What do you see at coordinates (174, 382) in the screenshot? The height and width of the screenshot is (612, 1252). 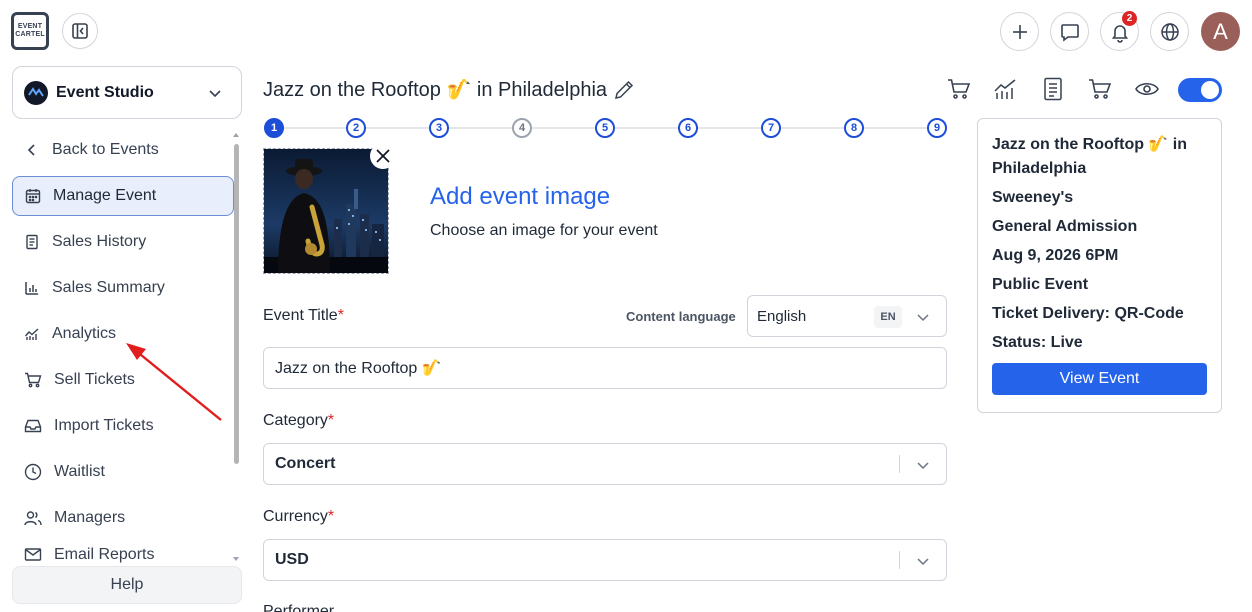 I see `annotation-arrow-icon` at bounding box center [174, 382].